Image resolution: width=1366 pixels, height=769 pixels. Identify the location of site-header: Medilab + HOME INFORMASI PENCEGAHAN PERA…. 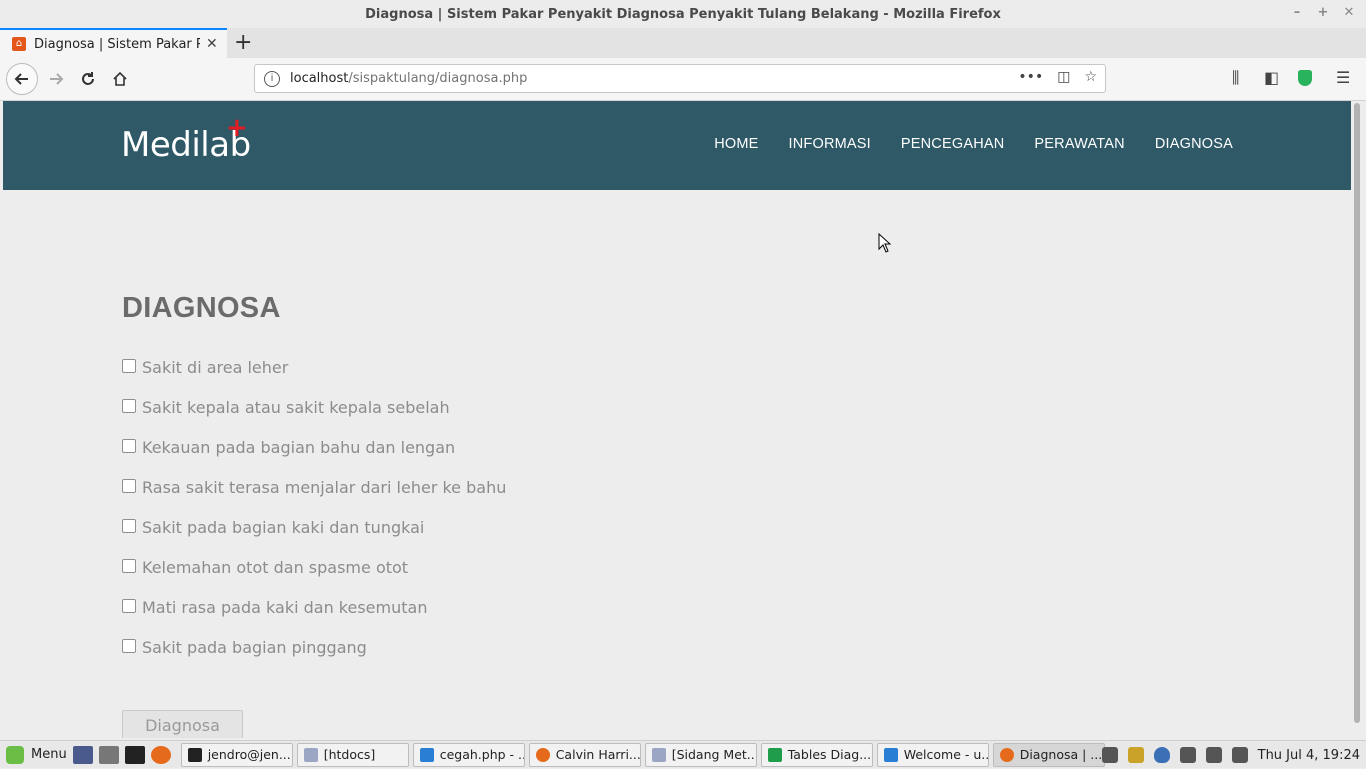
(677, 145).